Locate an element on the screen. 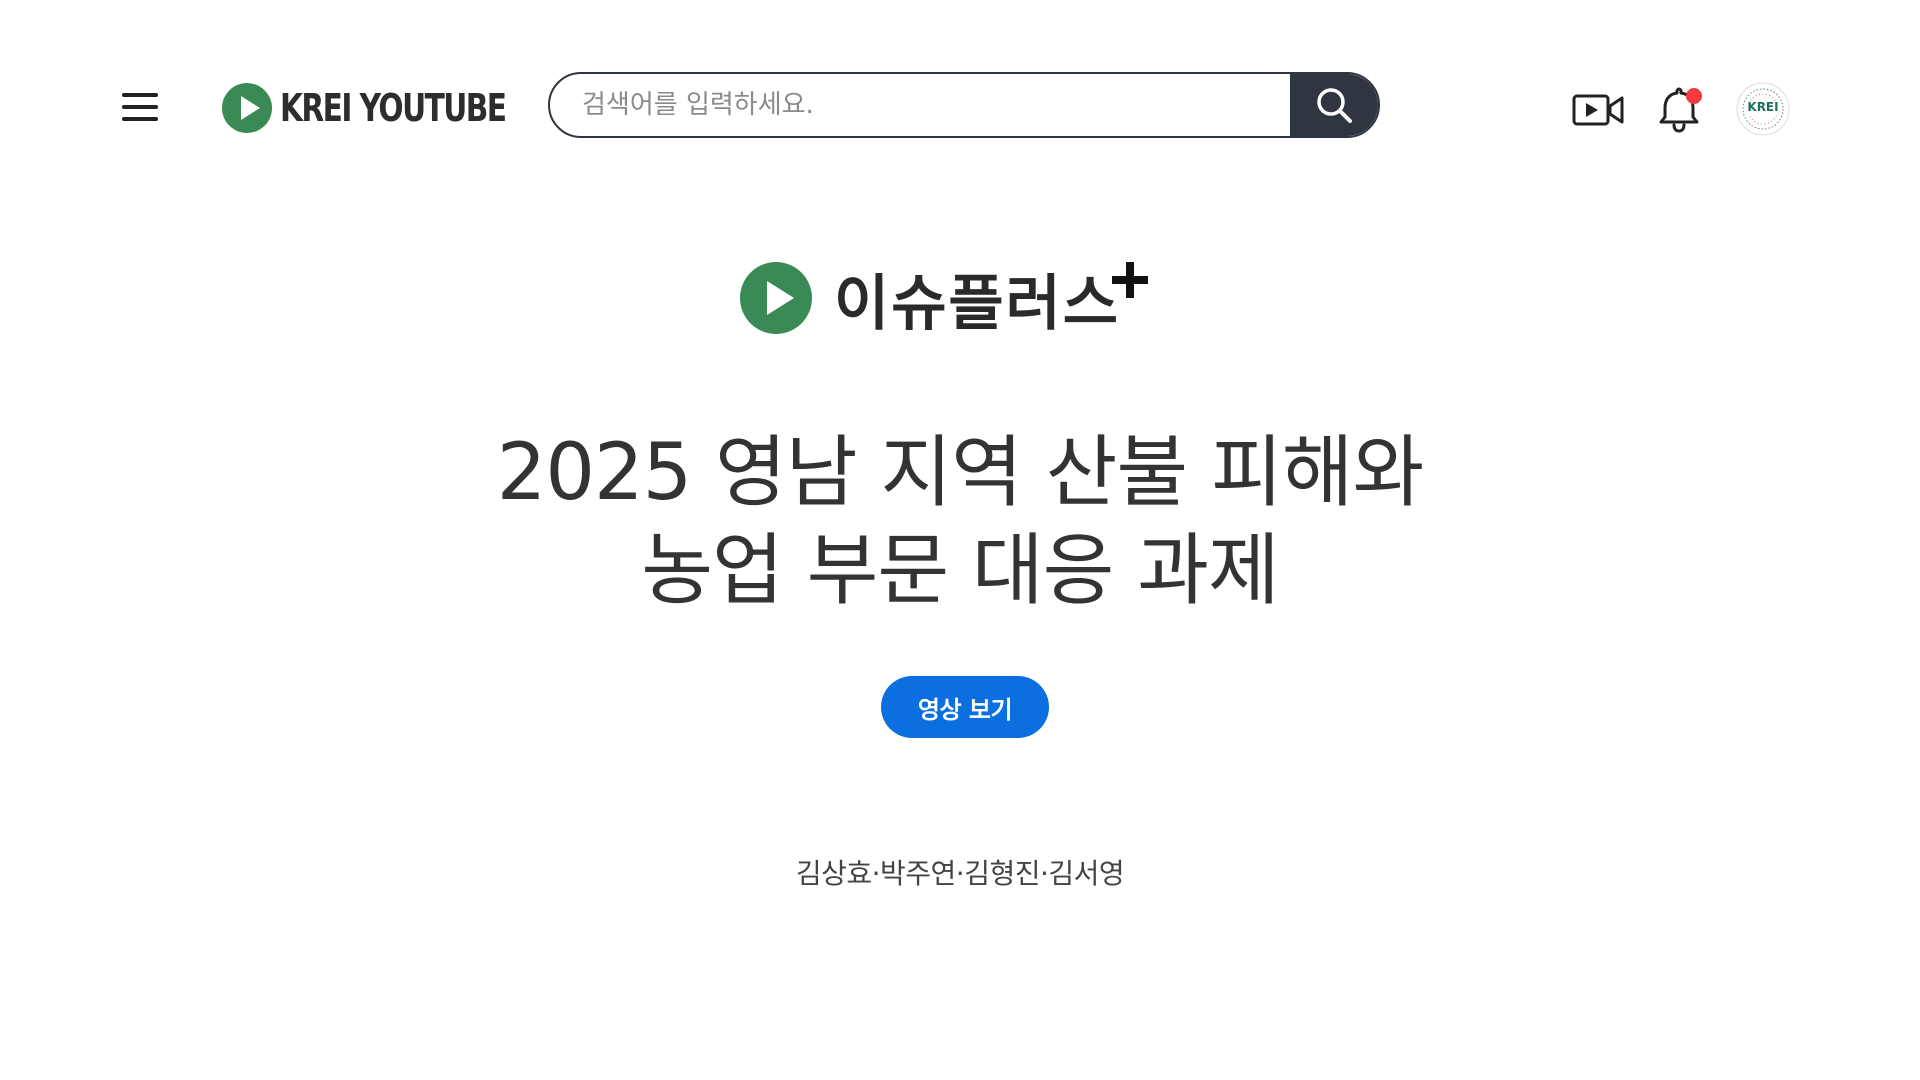 Image resolution: width=1920 pixels, height=1080 pixels. video-camera-glyph is located at coordinates (1598, 110).